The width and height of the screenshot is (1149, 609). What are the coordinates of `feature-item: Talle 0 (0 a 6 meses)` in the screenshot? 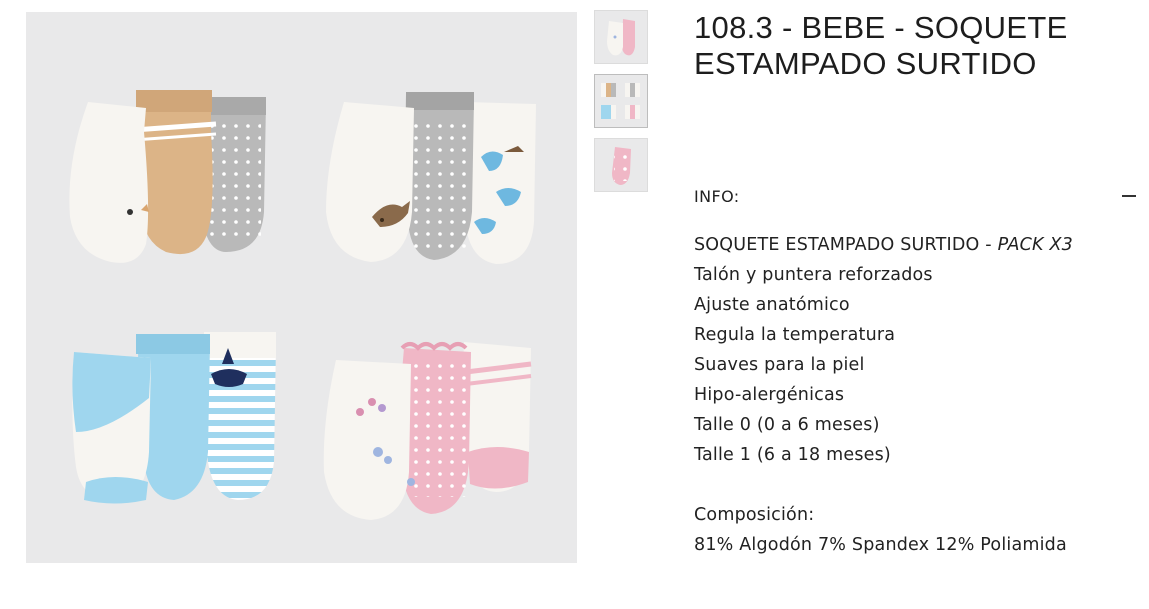 It's located at (787, 425).